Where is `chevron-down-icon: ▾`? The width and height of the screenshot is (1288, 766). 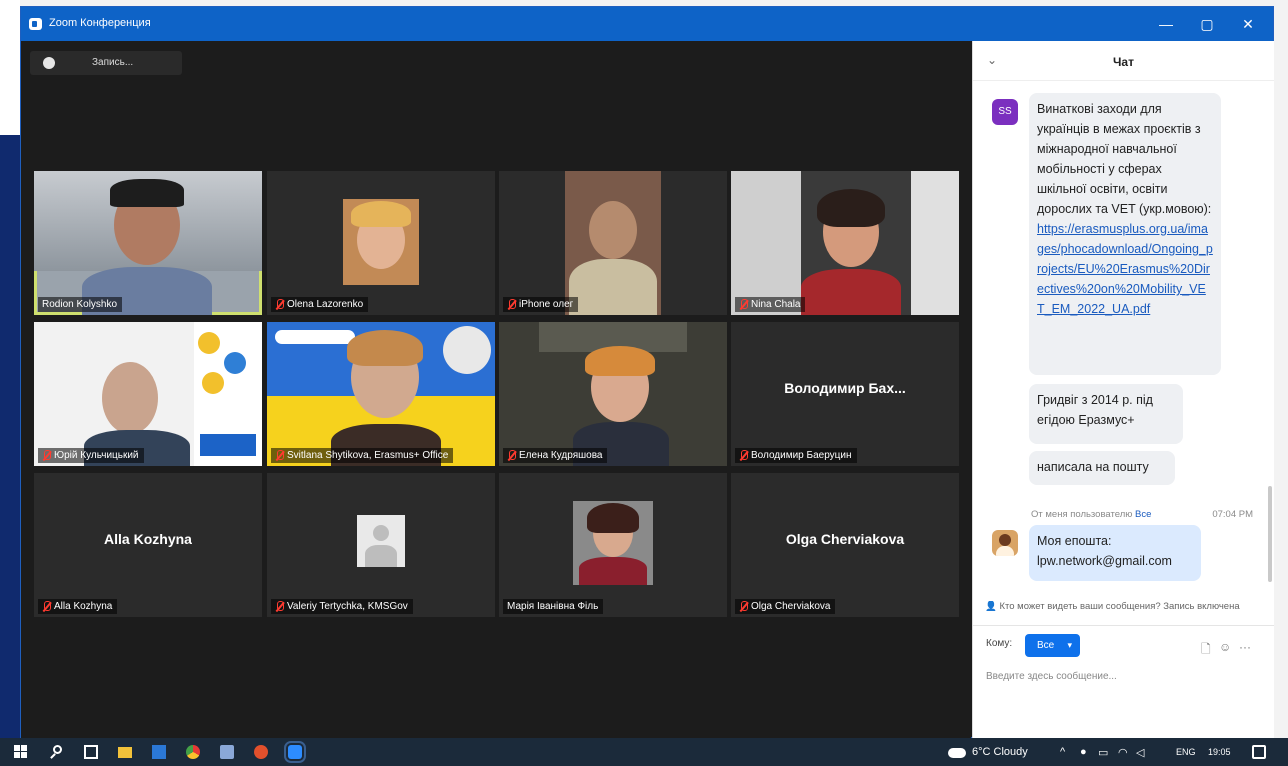 chevron-down-icon: ▾ is located at coordinates (1069, 645).